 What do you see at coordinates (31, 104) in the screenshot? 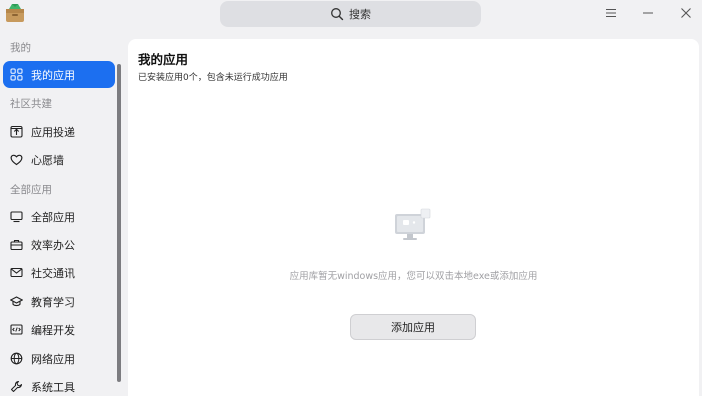
I see `section-header-community: 社区共建` at bounding box center [31, 104].